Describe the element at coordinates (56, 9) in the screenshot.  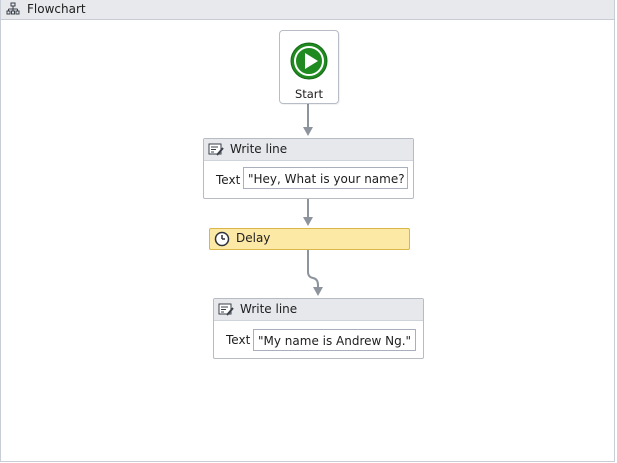
I see `designer-title: Flowchart` at that location.